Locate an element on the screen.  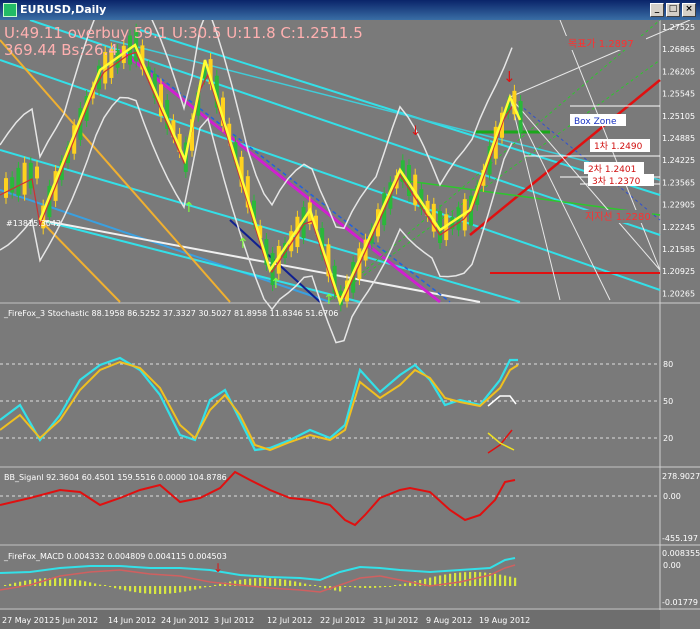
minimize-button: _ is located at coordinates (657, 10).